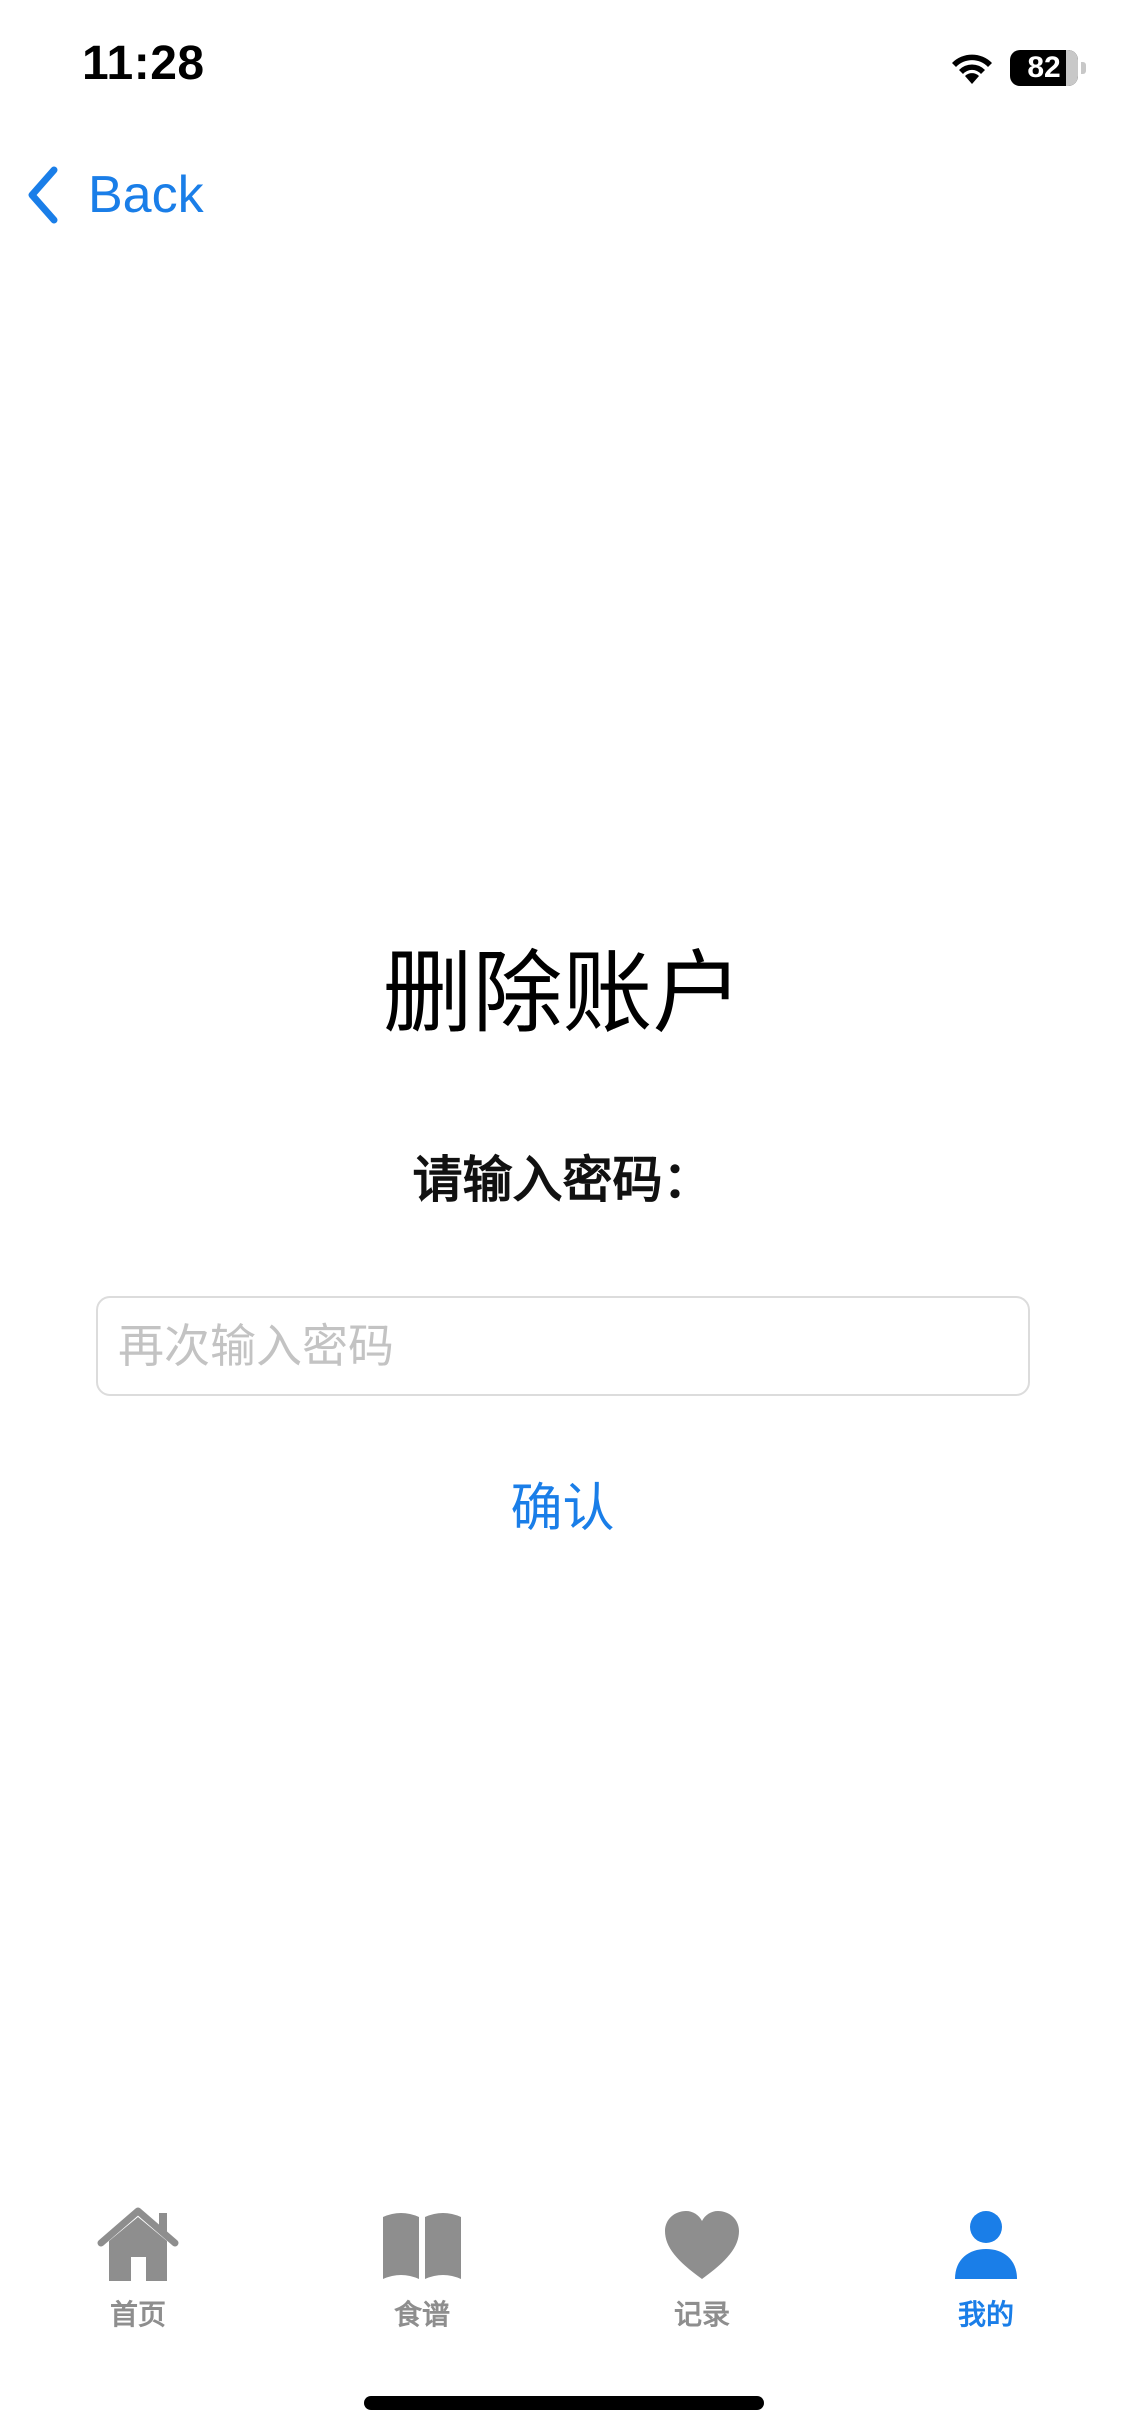 Image resolution: width=1125 pixels, height=2436 pixels. I want to click on battery-percentage: 82, so click(1044, 67).